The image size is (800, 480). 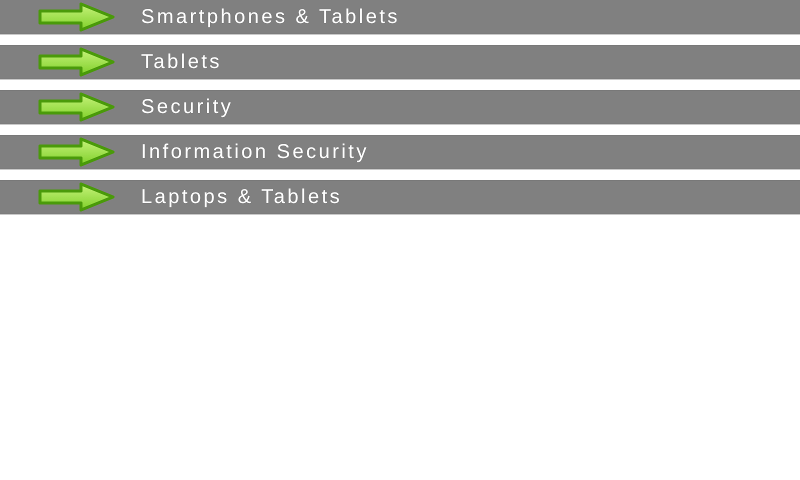 I want to click on category-item: Laptops & Tablets, so click(x=400, y=197).